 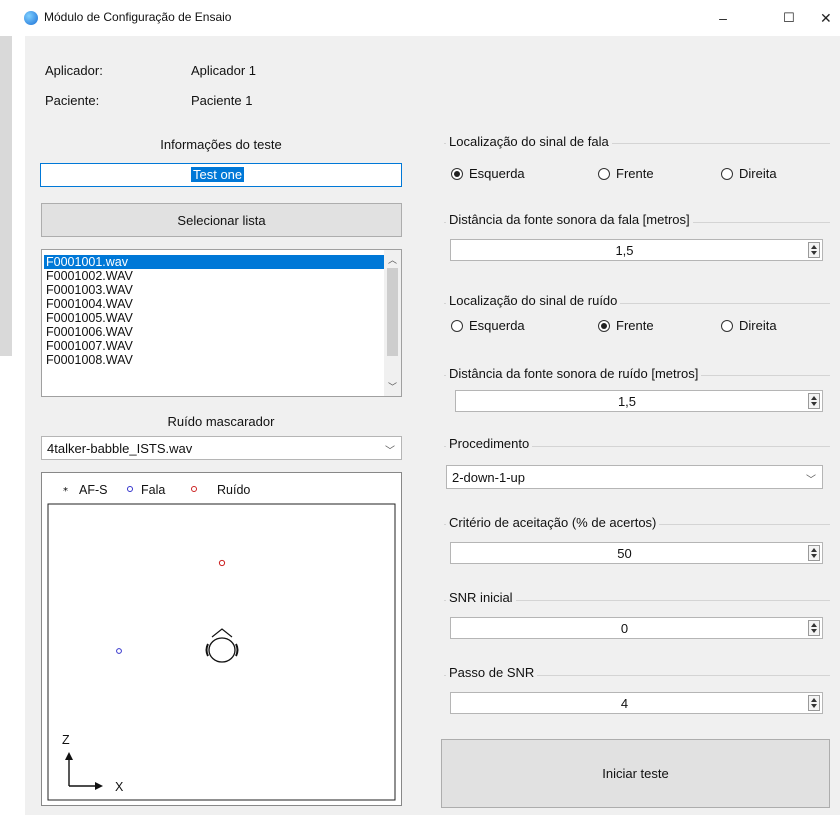 I want to click on noise-distance-value: 1,5, so click(x=627, y=401).